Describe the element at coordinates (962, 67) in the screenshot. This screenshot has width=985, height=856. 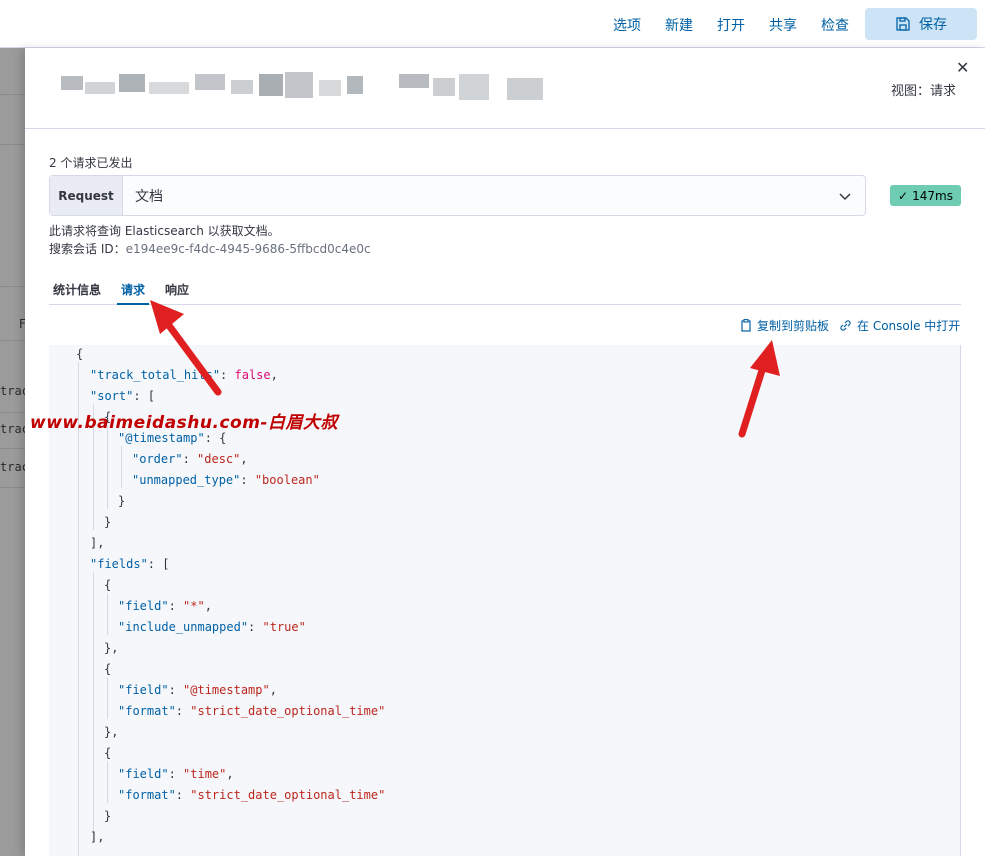
I see `close-icon: ✕` at that location.